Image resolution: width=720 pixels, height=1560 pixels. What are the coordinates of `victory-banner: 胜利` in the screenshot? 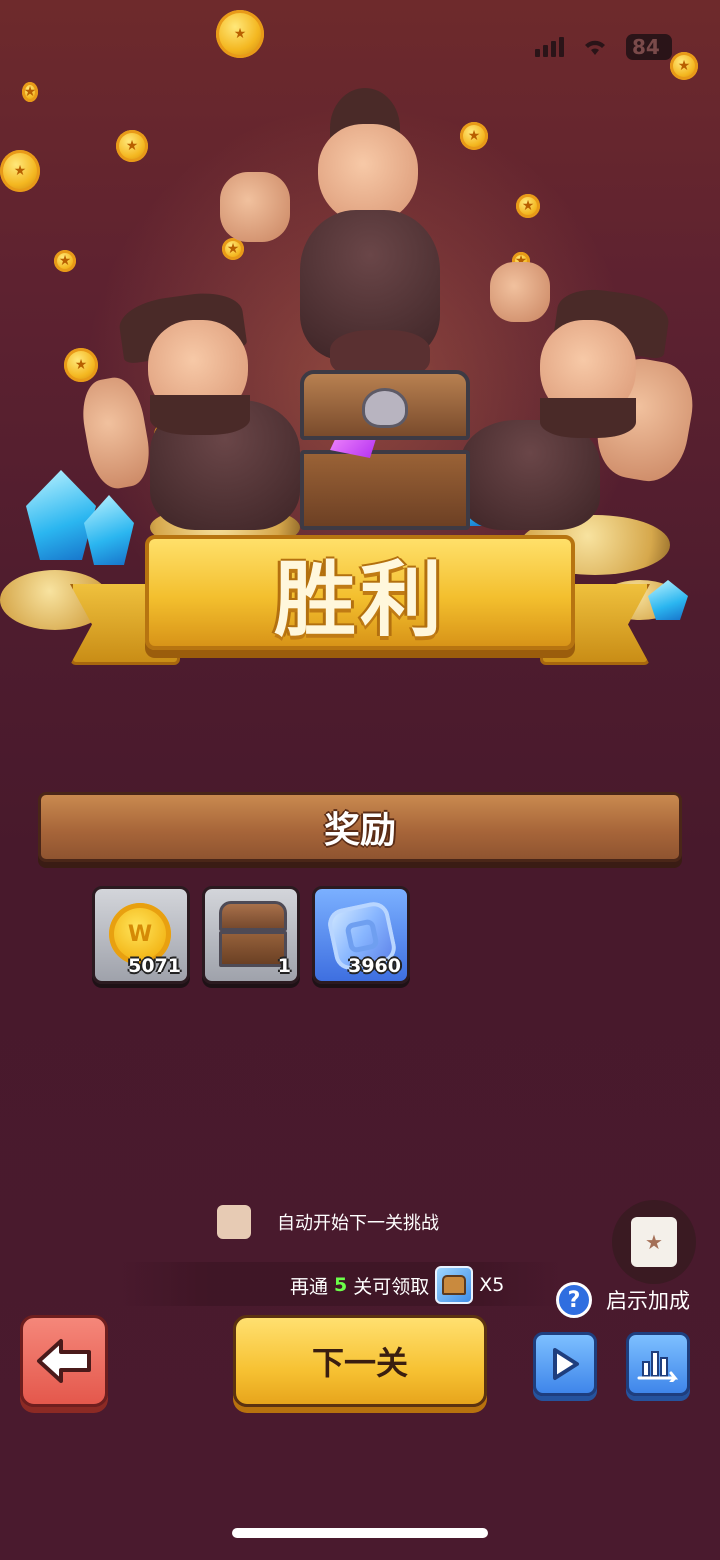 It's located at (360, 602).